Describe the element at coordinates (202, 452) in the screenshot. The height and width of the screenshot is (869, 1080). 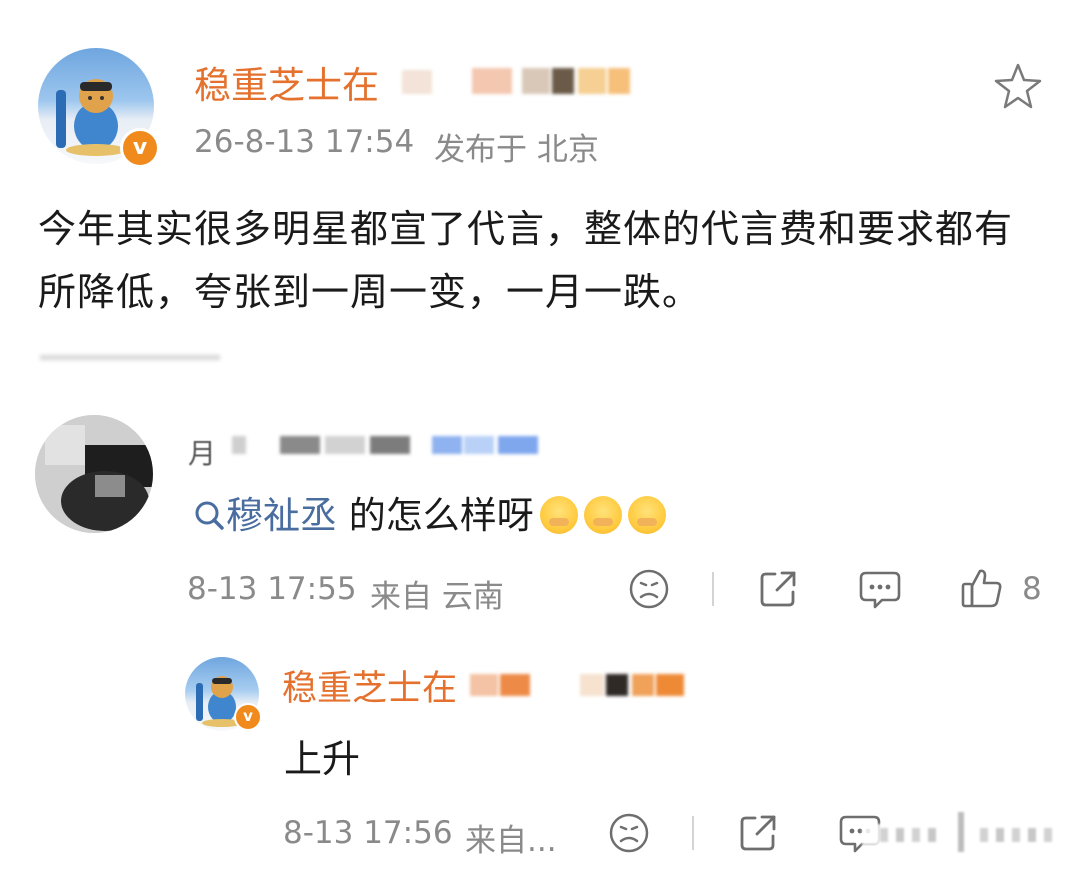
I see `commenter-name-partial: 月` at that location.